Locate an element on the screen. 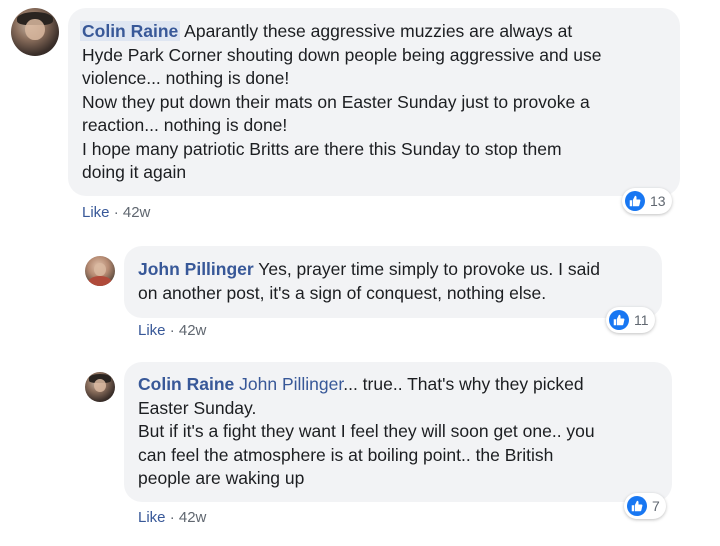 The height and width of the screenshot is (546, 720). reaction-number: 13 is located at coordinates (658, 201).